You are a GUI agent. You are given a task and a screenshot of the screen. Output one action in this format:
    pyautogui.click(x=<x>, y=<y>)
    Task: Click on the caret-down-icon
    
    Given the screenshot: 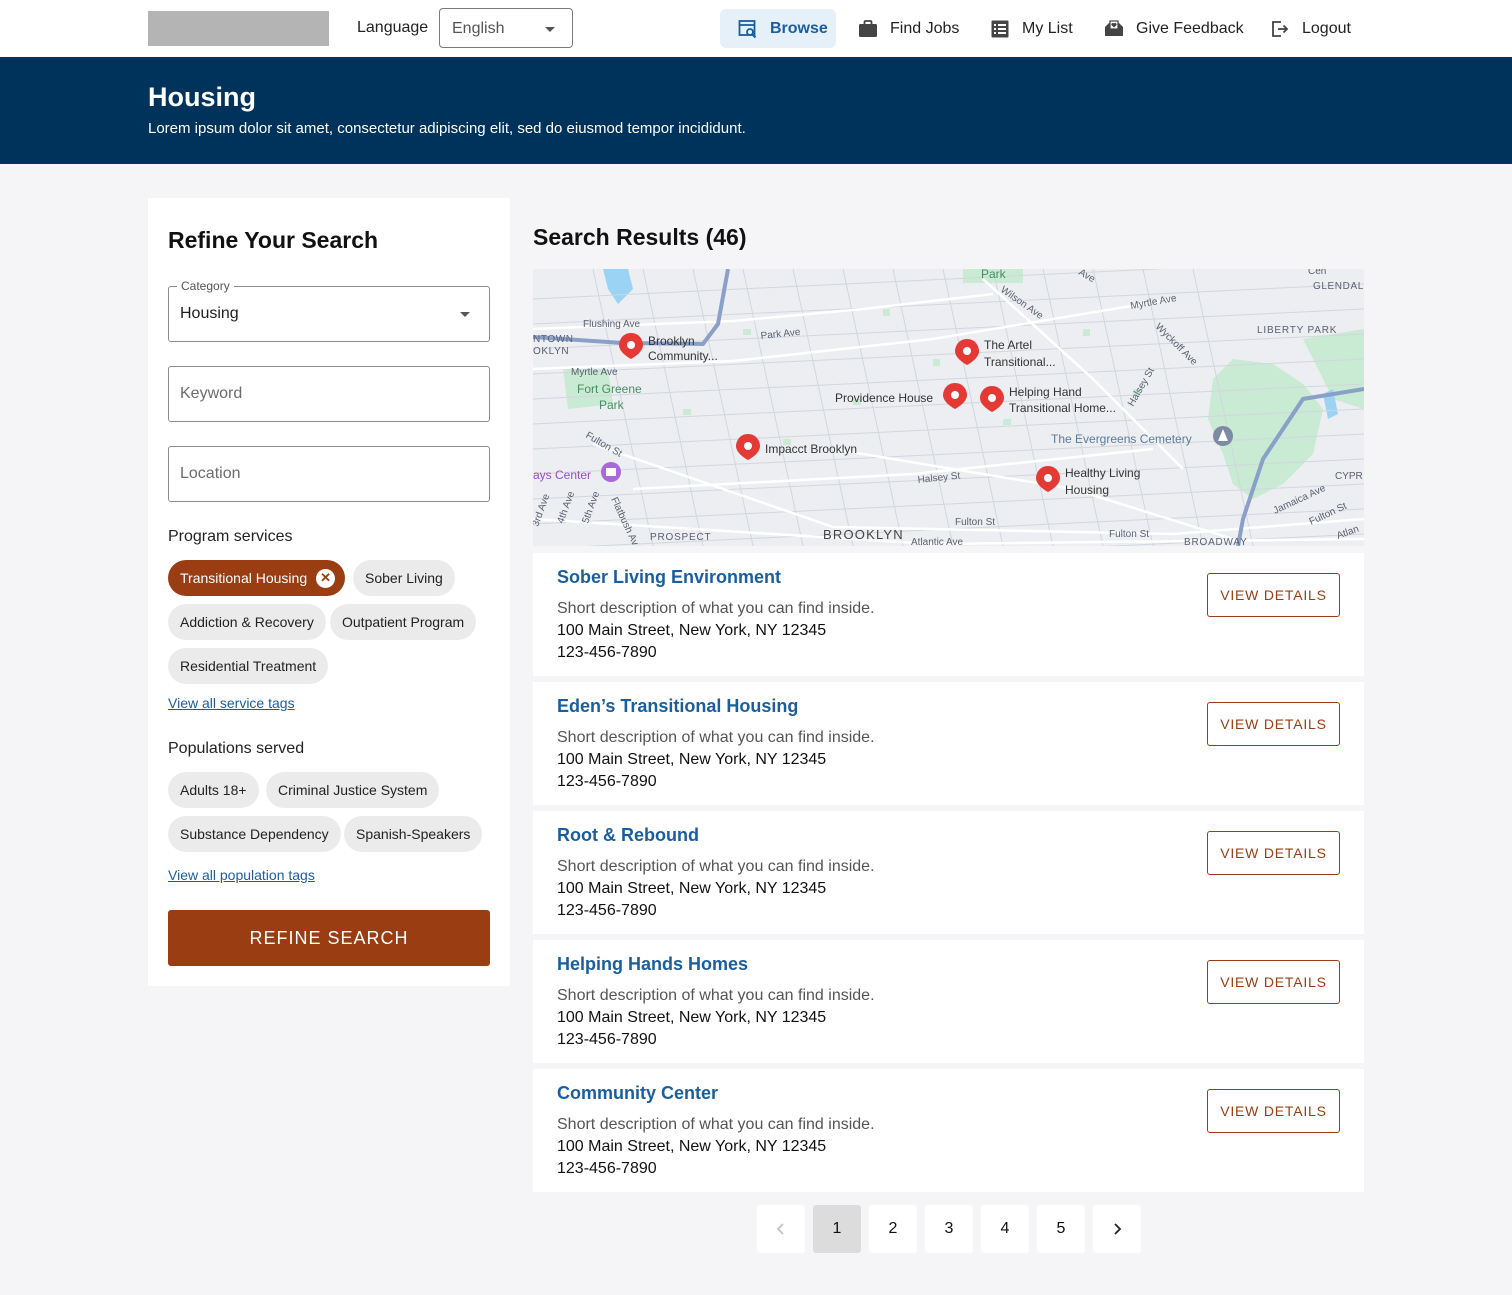 What is the action you would take?
    pyautogui.click(x=550, y=29)
    